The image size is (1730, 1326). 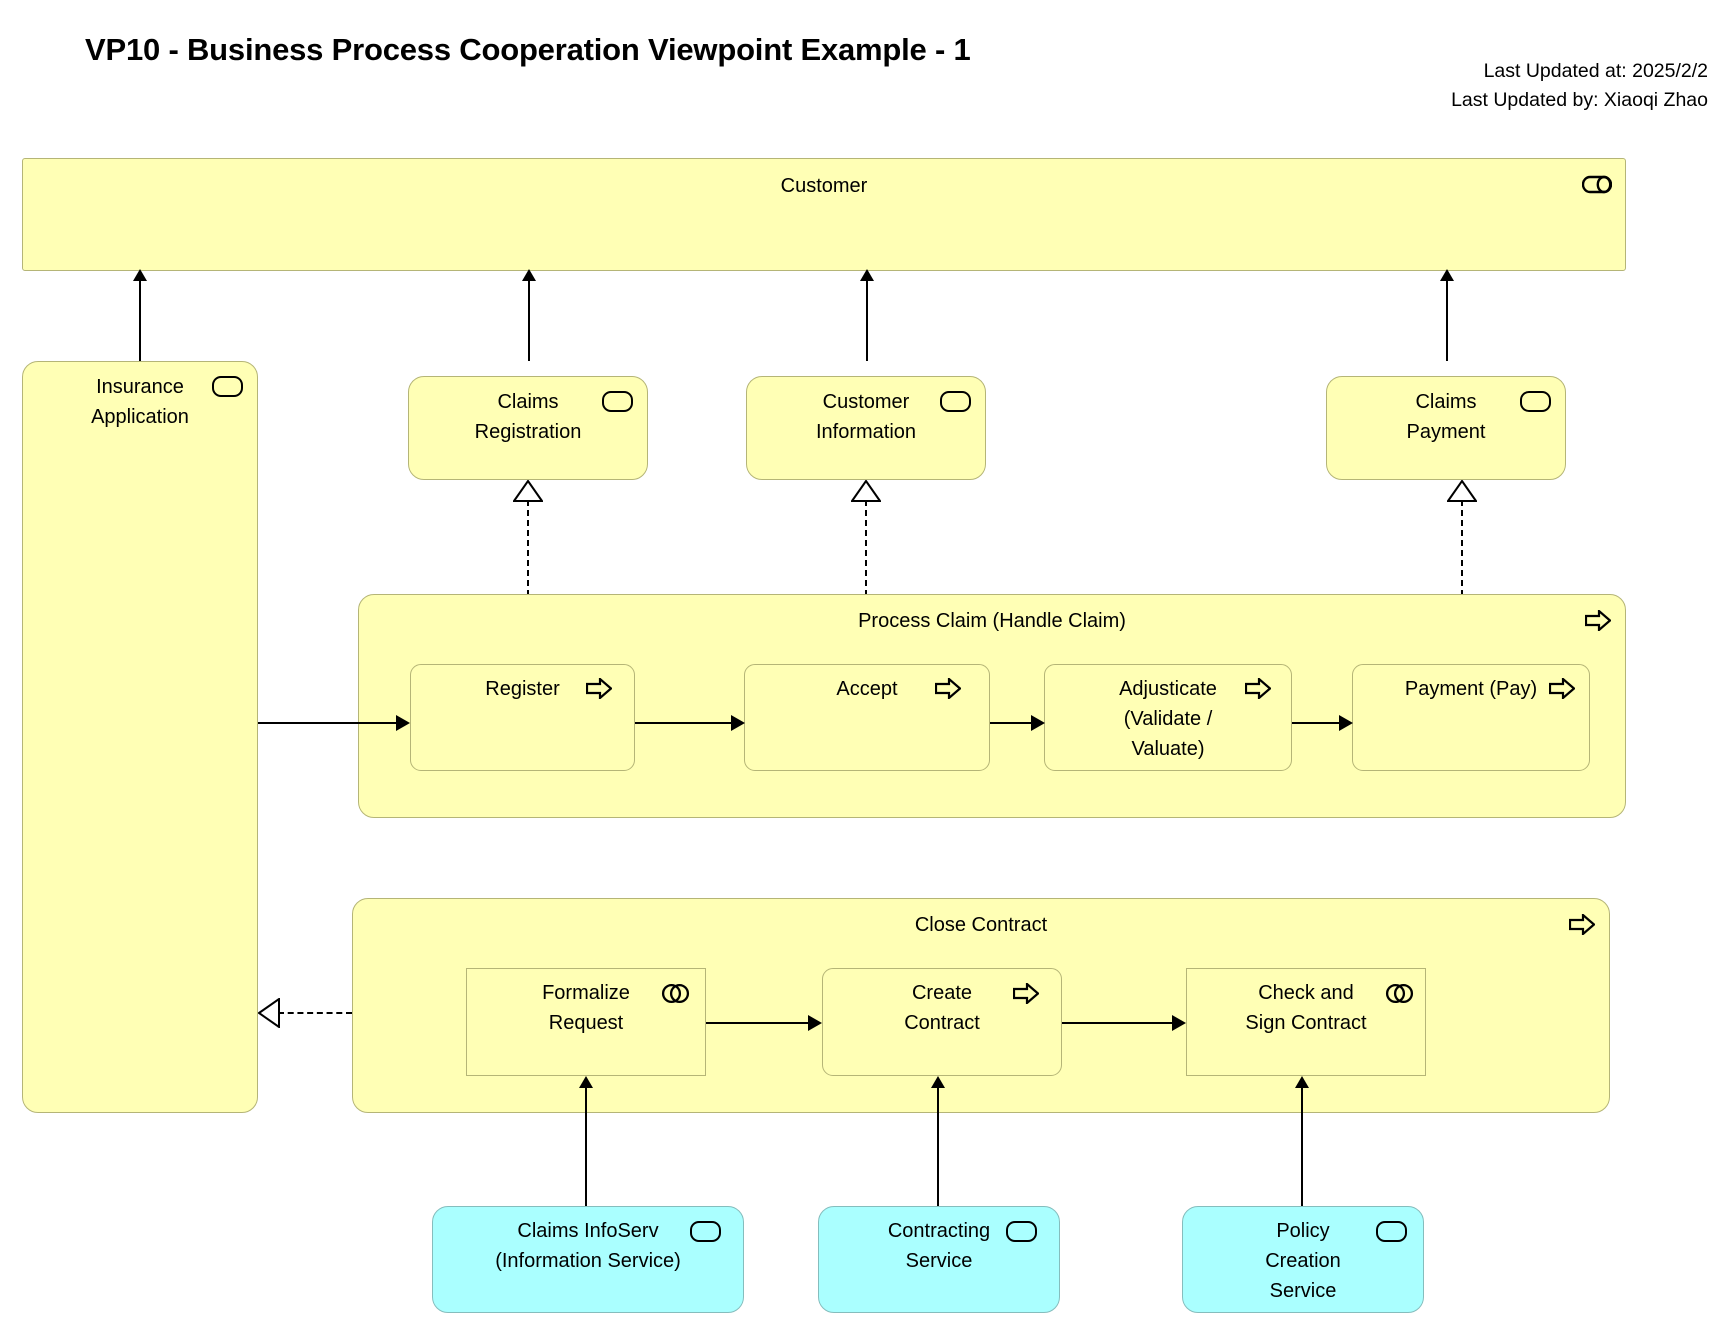 I want to click on arrowhead-contracting-service-to-create-contract, so click(x=938, y=1082).